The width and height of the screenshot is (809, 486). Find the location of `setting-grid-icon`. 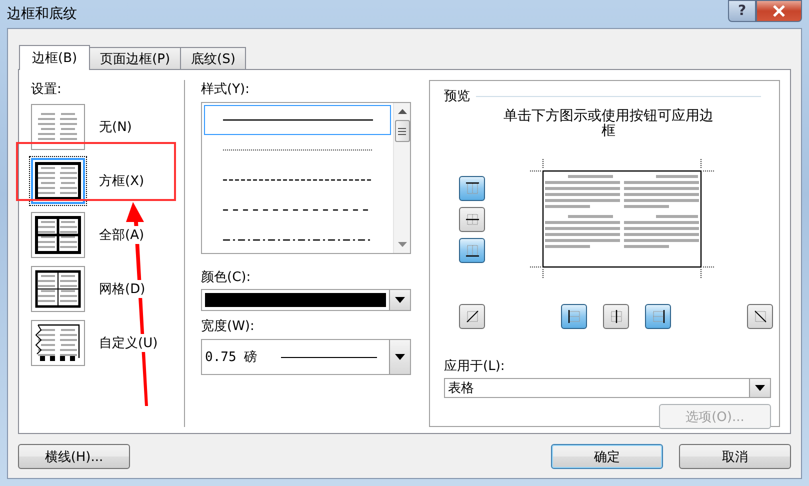

setting-grid-icon is located at coordinates (58, 289).